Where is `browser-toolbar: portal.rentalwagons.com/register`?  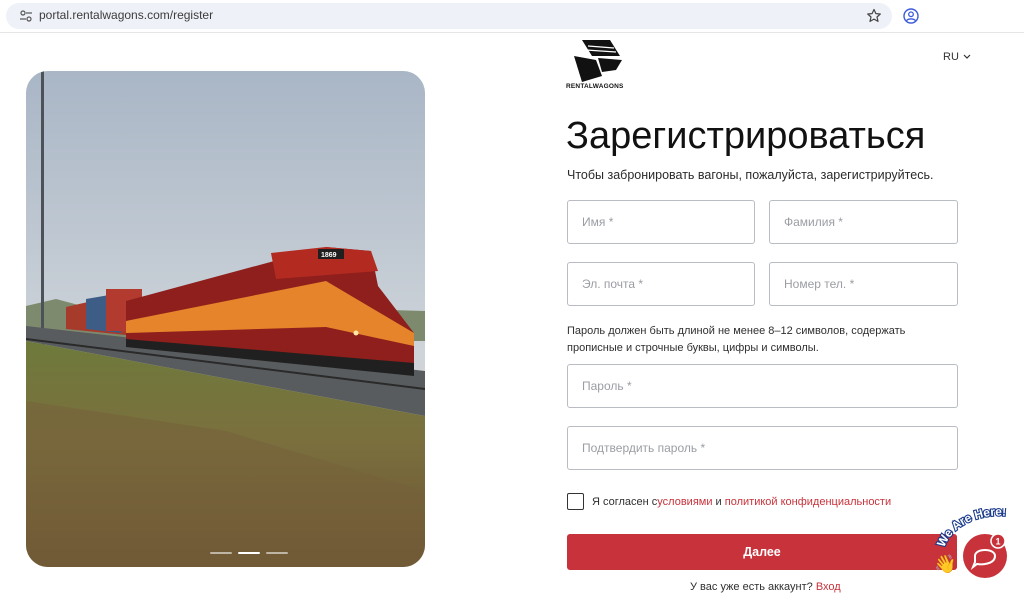 browser-toolbar: portal.rentalwagons.com/register is located at coordinates (512, 16).